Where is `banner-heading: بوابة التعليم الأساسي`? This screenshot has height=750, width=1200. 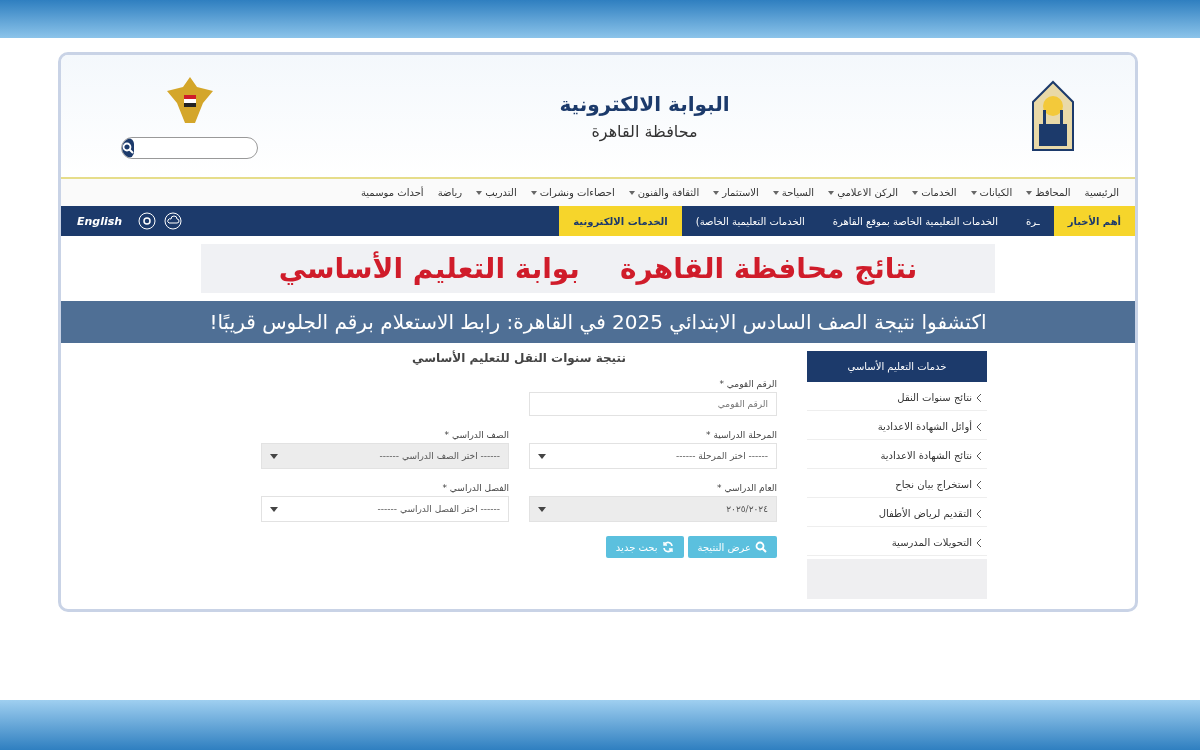
banner-heading: بوابة التعليم الأساسي is located at coordinates (429, 268).